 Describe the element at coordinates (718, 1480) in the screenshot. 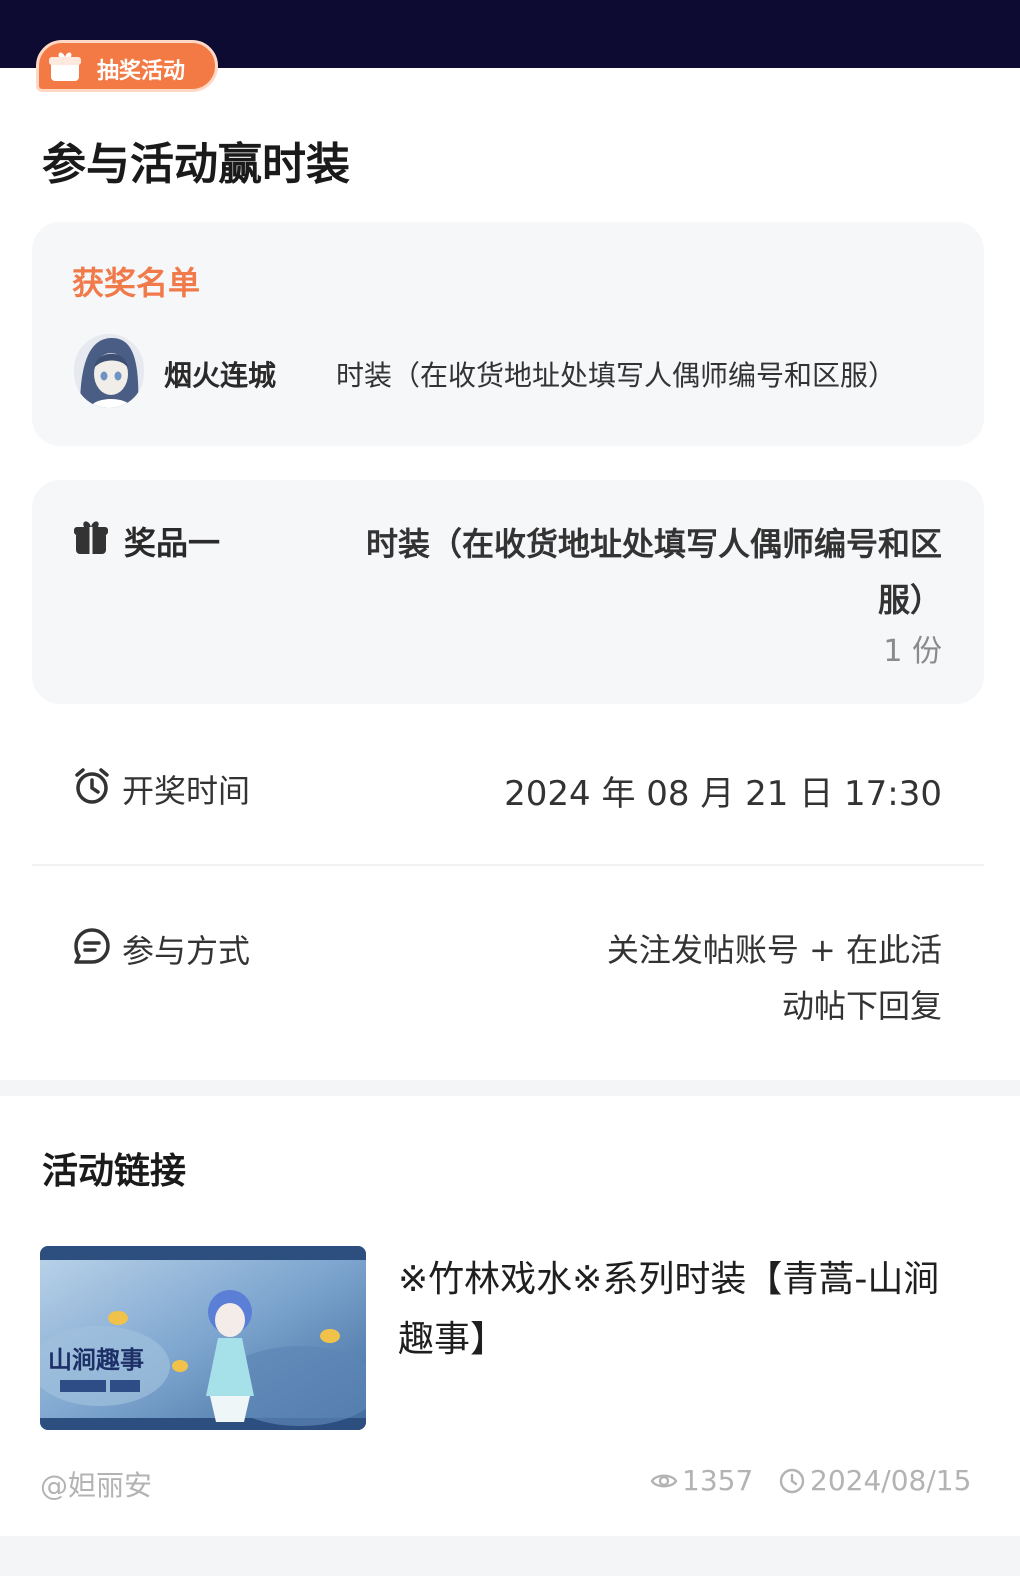

I see `views-count: 1357` at that location.